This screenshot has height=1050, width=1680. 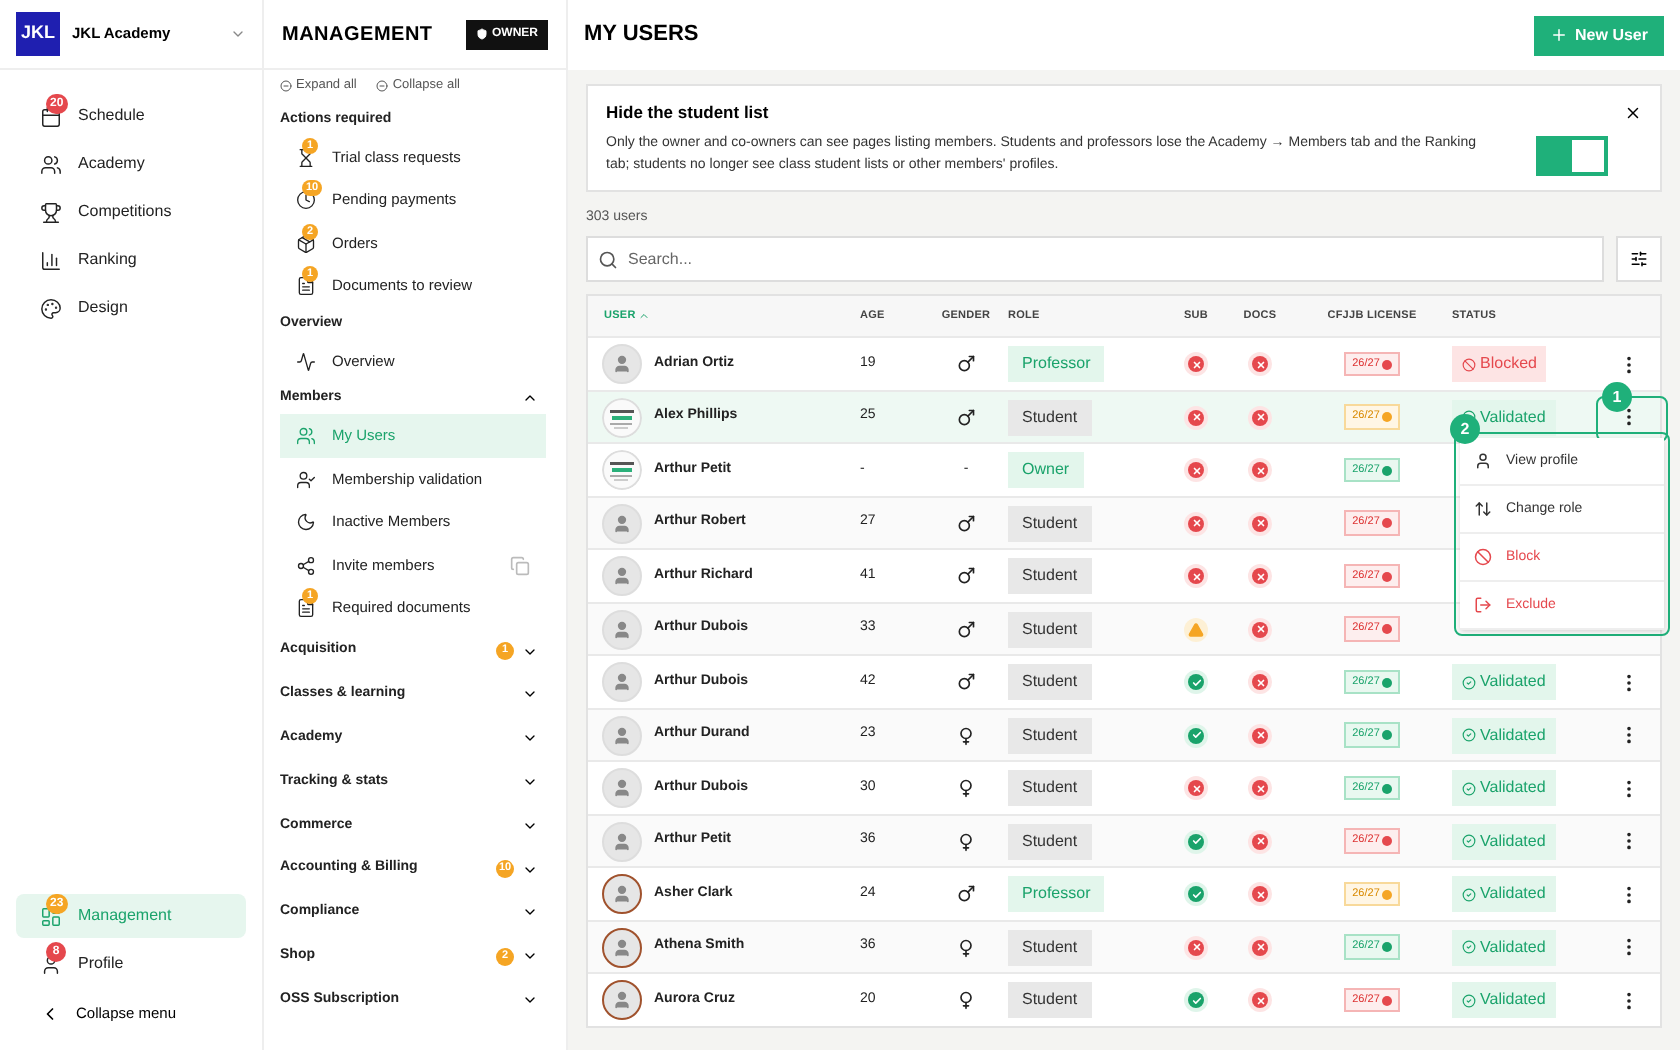 What do you see at coordinates (1046, 470) in the screenshot?
I see `role-tag: Owner` at bounding box center [1046, 470].